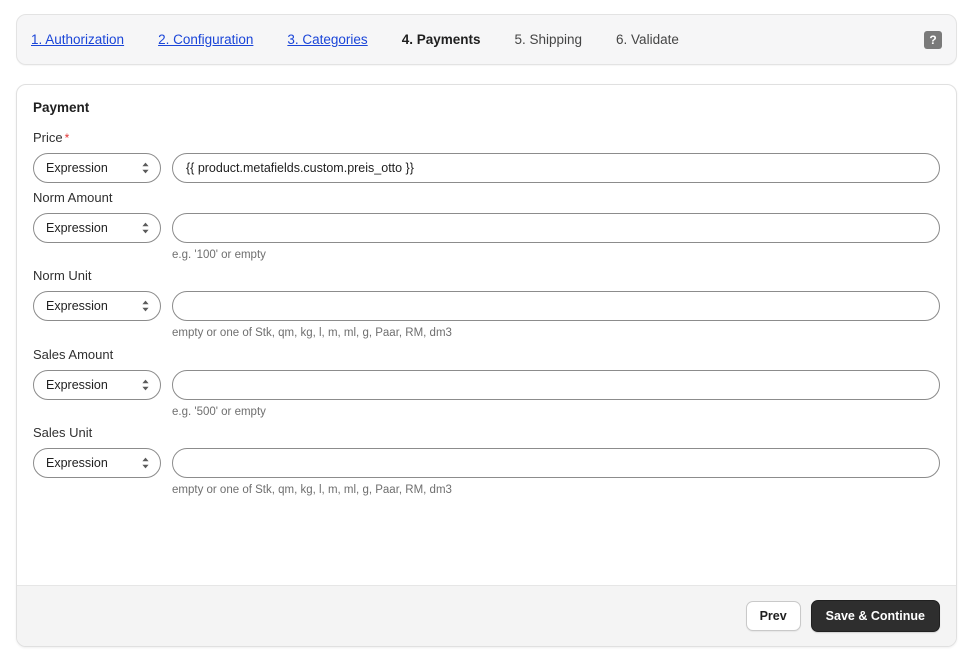 This screenshot has width=973, height=652. I want to click on field-label: Norm Amount, so click(486, 197).